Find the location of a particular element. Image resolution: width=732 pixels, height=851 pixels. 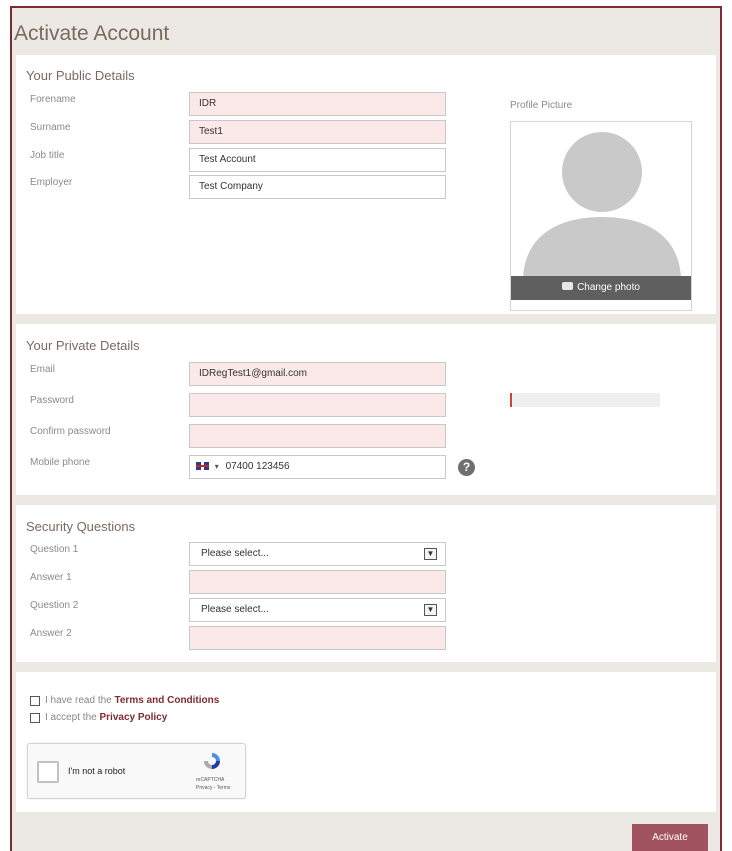

answer-2-label: Answer 2 is located at coordinates (51, 633).